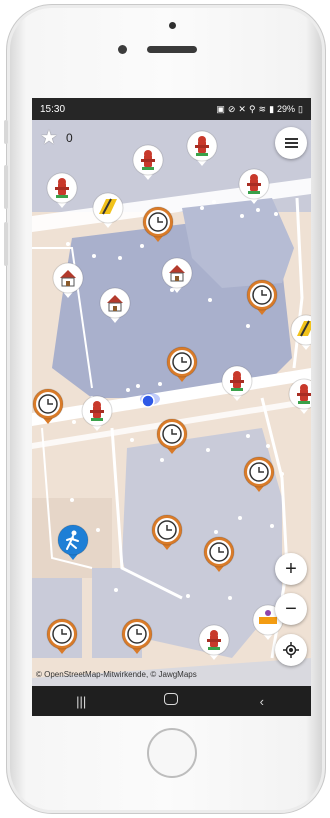  I want to click on wifi-icon: ≋, so click(262, 108).